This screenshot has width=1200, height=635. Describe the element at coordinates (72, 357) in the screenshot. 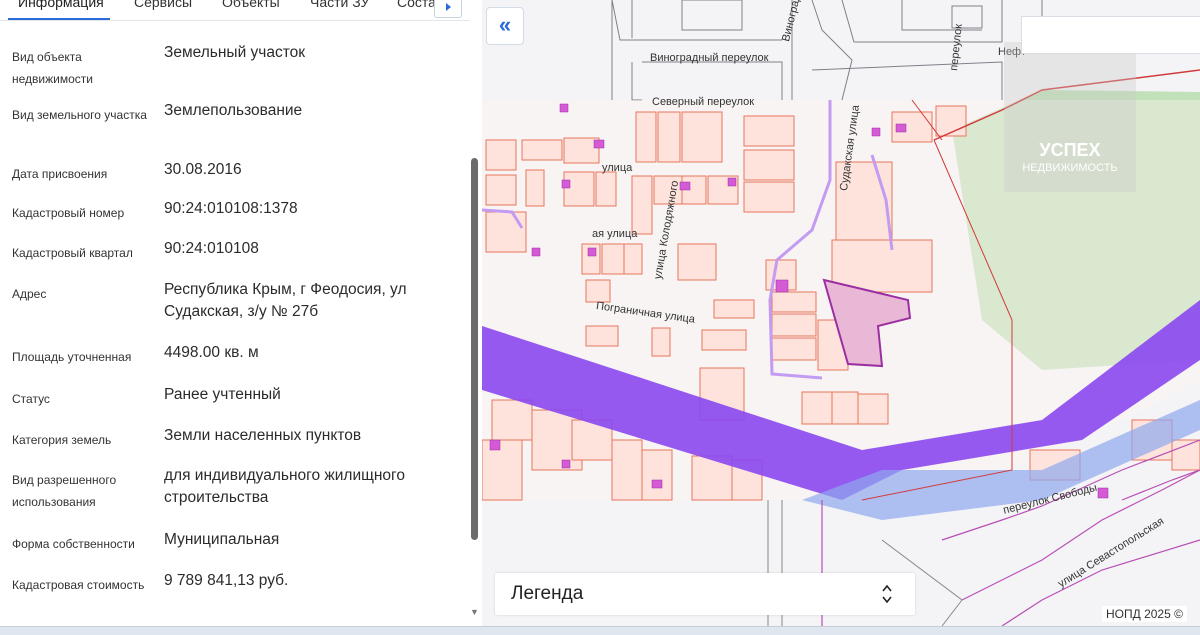

I see `info-label: Площадь уточненная` at that location.